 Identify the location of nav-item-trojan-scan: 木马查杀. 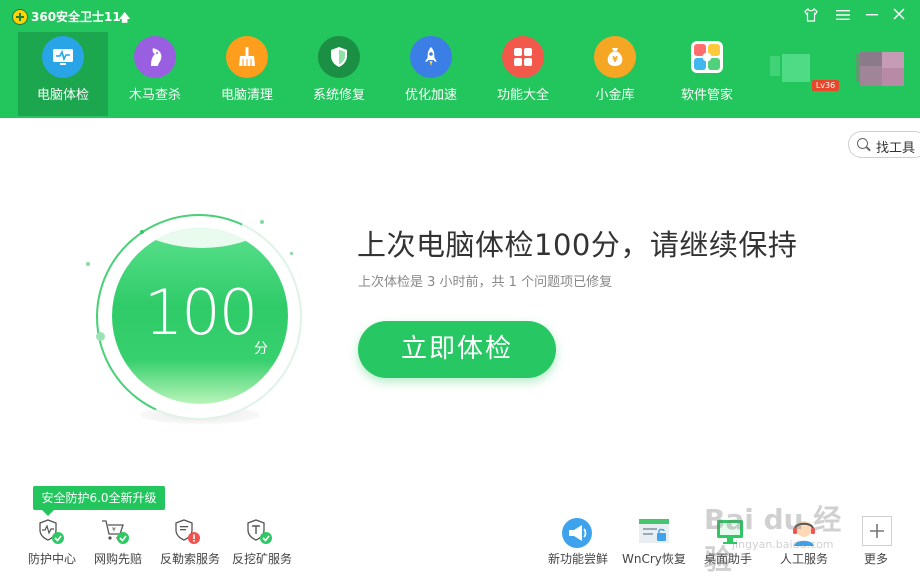
(155, 74).